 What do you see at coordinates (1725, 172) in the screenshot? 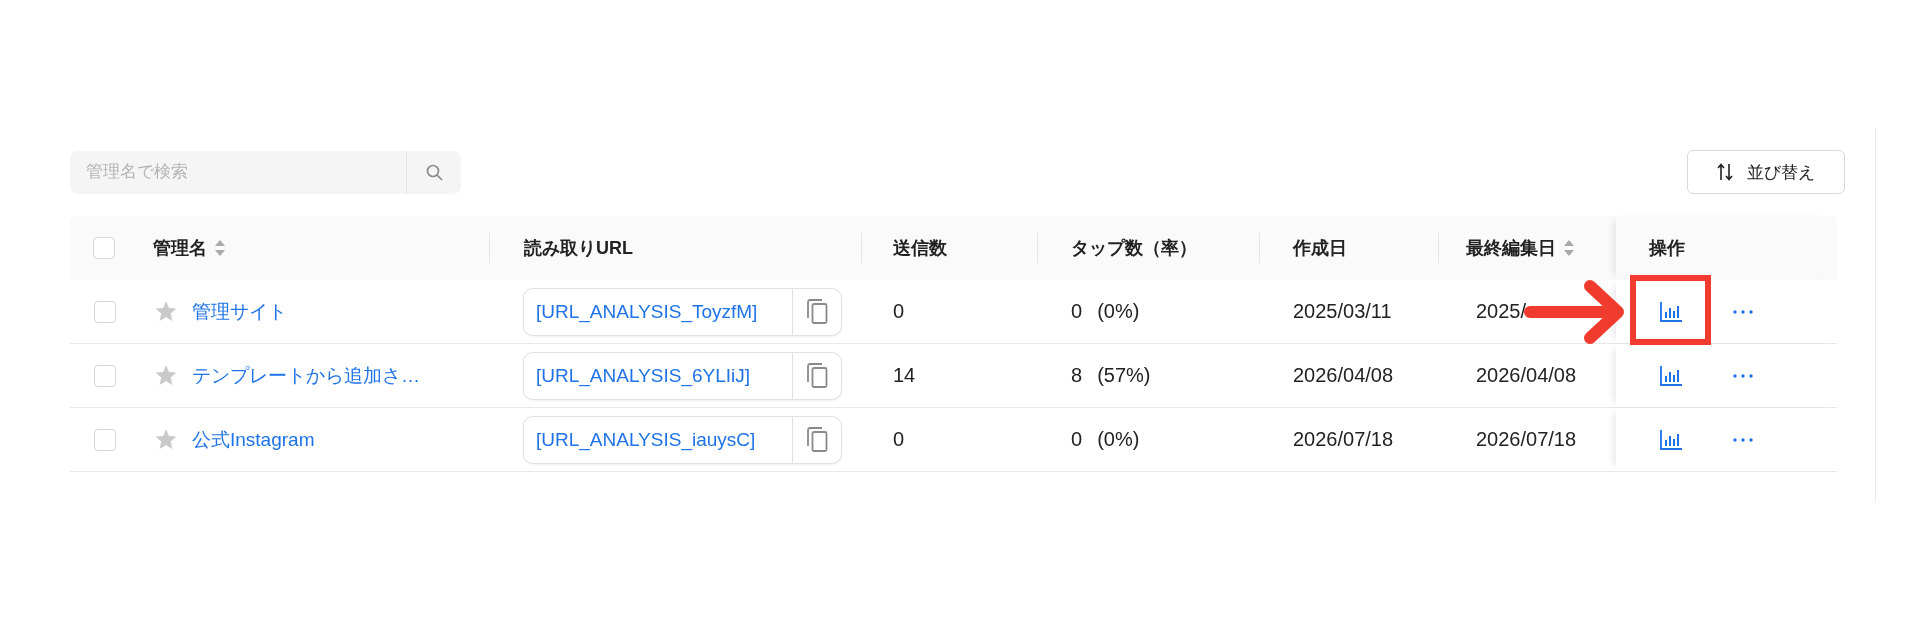
I see `sort-arrows-icon` at bounding box center [1725, 172].